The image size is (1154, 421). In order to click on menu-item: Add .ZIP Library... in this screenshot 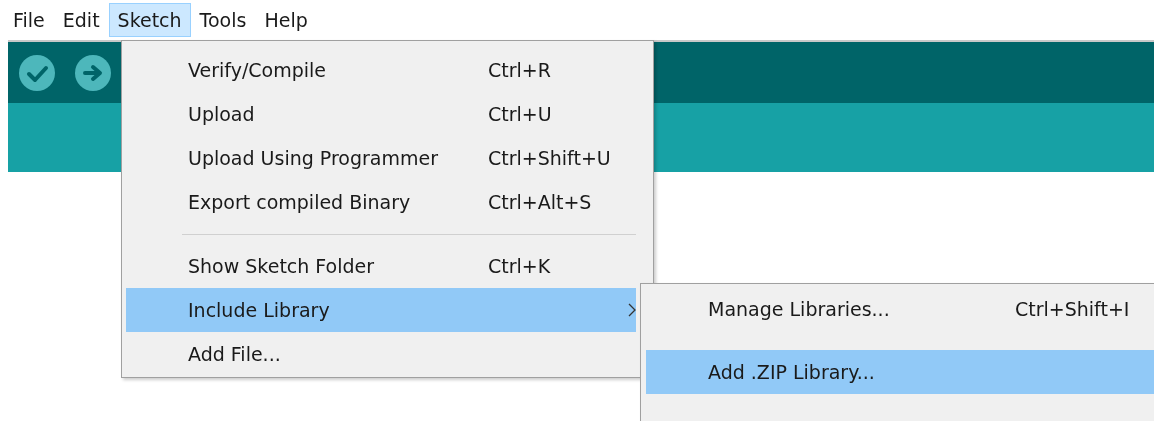, I will do `click(900, 372)`.